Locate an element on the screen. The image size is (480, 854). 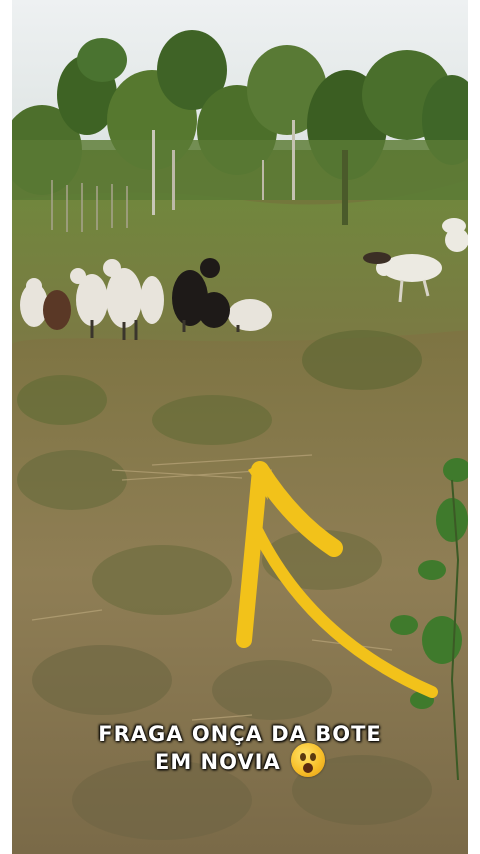
astonished-face-icon is located at coordinates (308, 760).